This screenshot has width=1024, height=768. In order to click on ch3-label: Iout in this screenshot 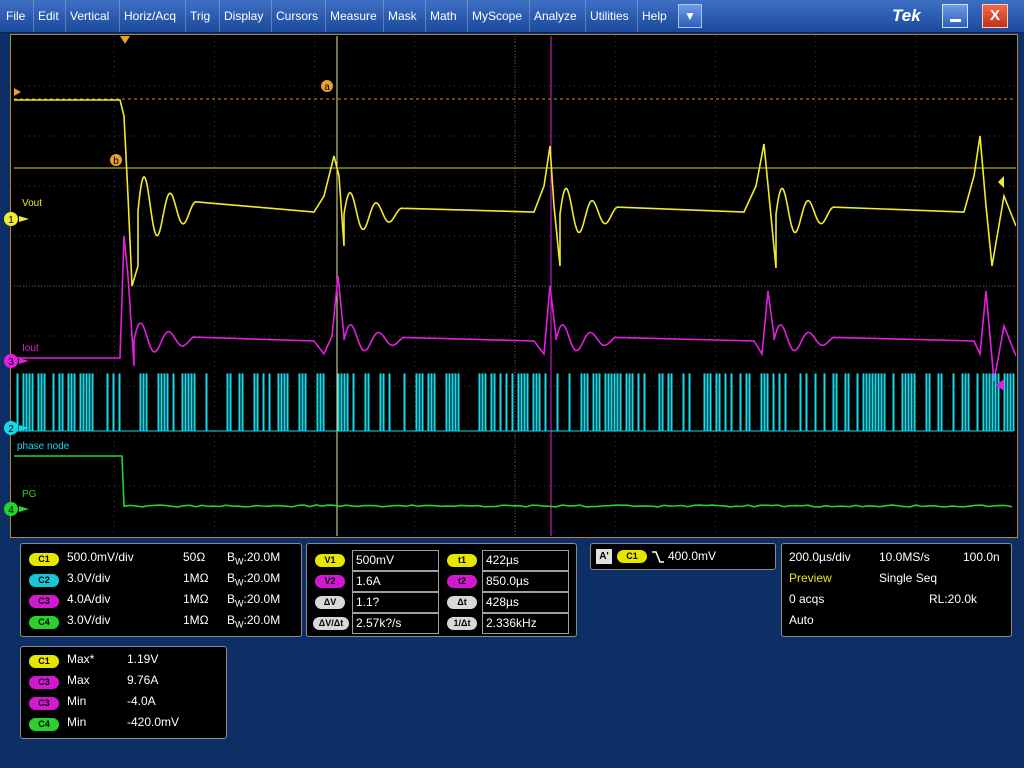, I will do `click(30, 348)`.